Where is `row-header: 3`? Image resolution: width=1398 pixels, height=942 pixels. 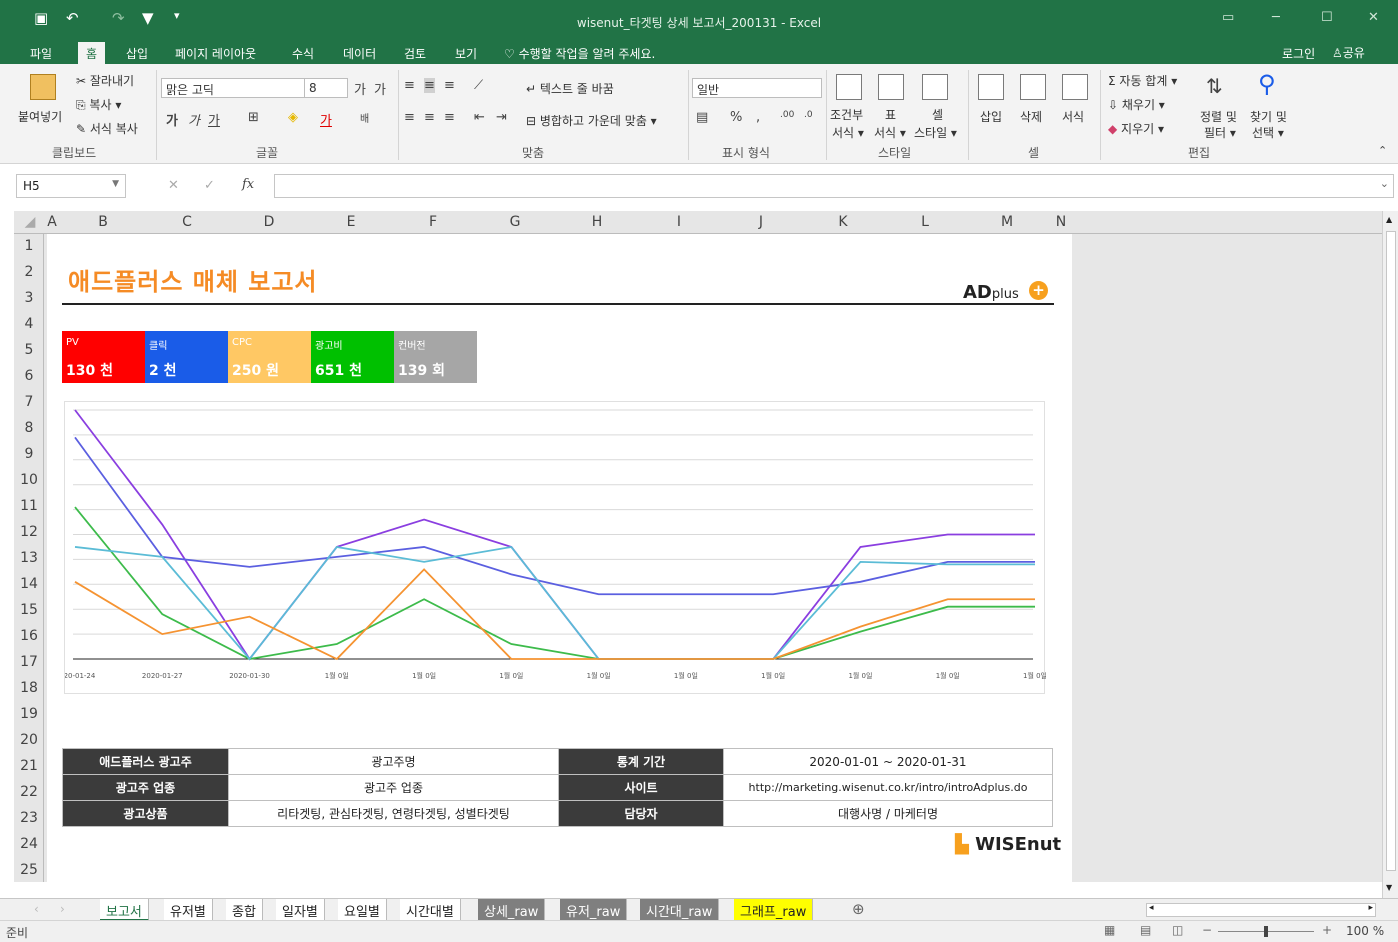
row-header: 3 is located at coordinates (29, 298).